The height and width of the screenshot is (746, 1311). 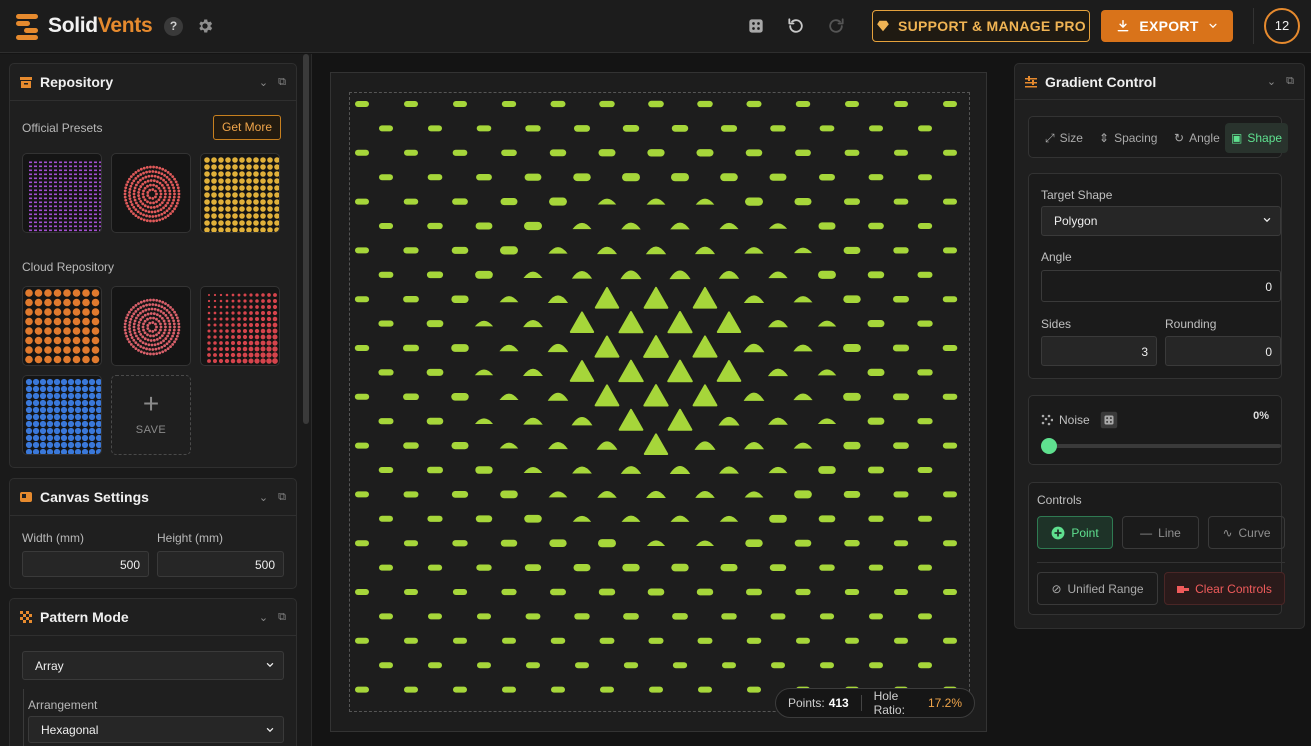 What do you see at coordinates (1064, 138) in the screenshot?
I see `tab-size: ⤢ Size` at bounding box center [1064, 138].